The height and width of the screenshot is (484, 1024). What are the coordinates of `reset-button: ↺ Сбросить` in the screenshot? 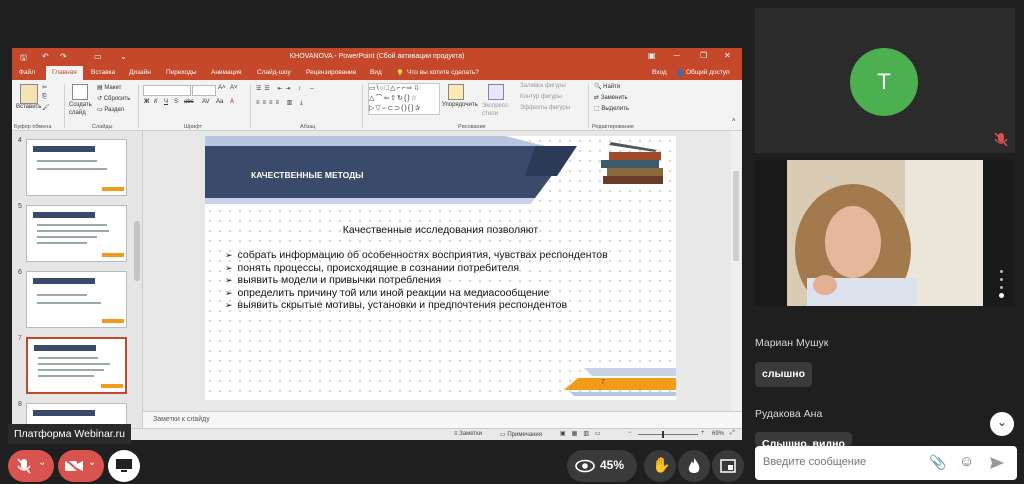 It's located at (113, 98).